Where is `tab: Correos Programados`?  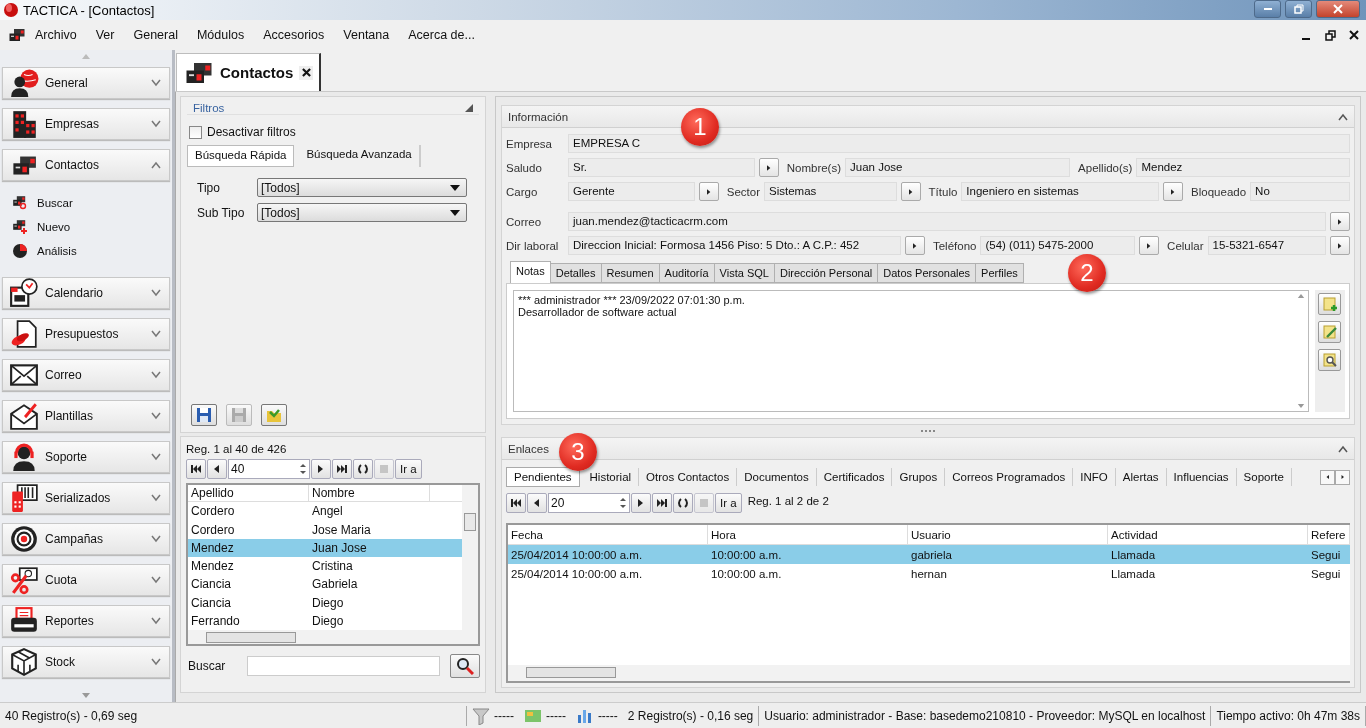 tab: Correos Programados is located at coordinates (1009, 477).